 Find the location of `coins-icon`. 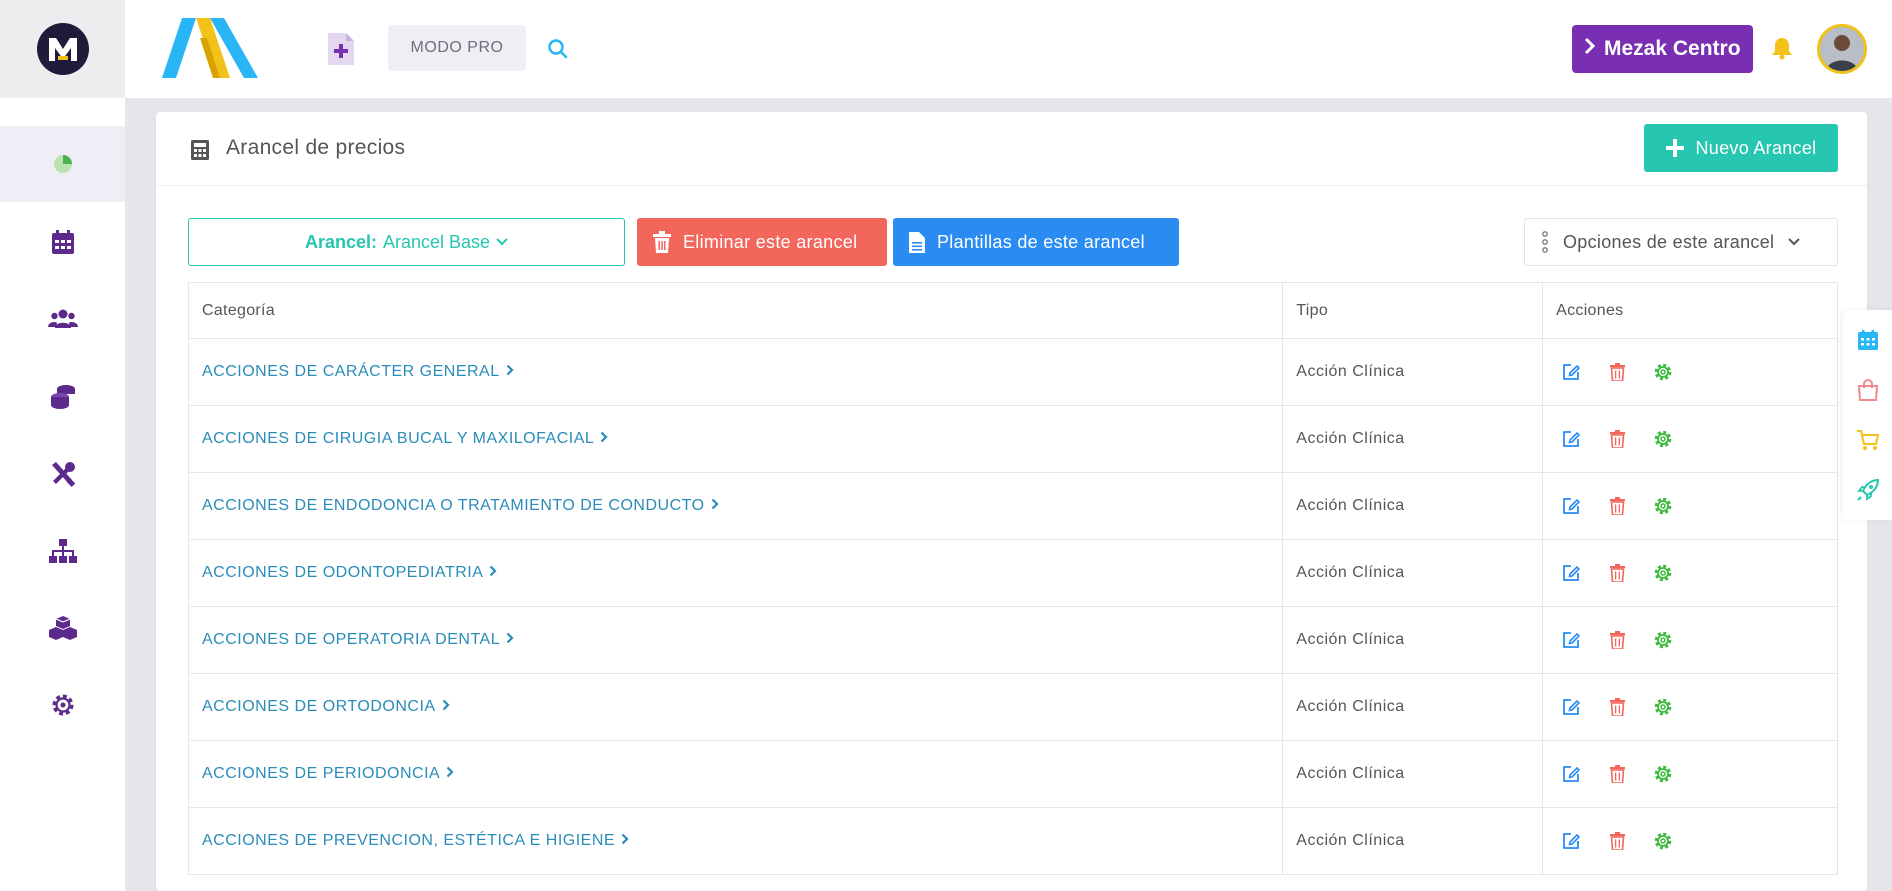

coins-icon is located at coordinates (62, 397).